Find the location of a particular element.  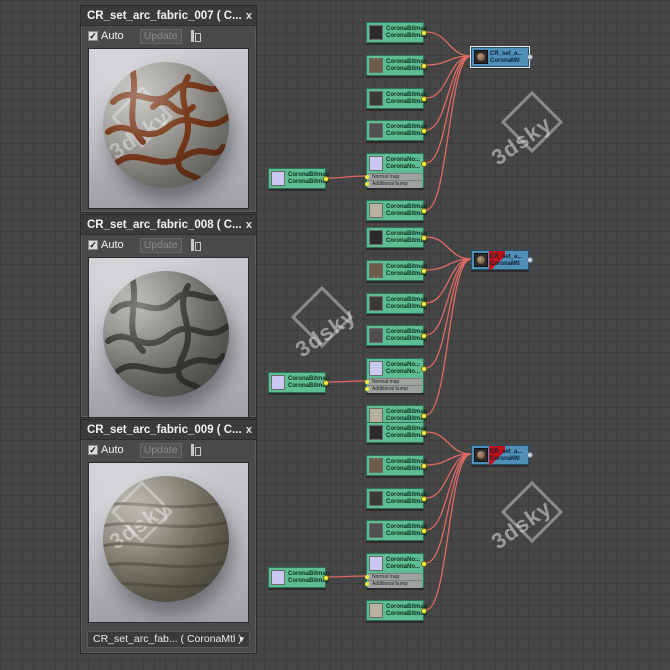

panel-title-bar: CR_set_arc_fabric_007 ( C... x is located at coordinates (168, 16).